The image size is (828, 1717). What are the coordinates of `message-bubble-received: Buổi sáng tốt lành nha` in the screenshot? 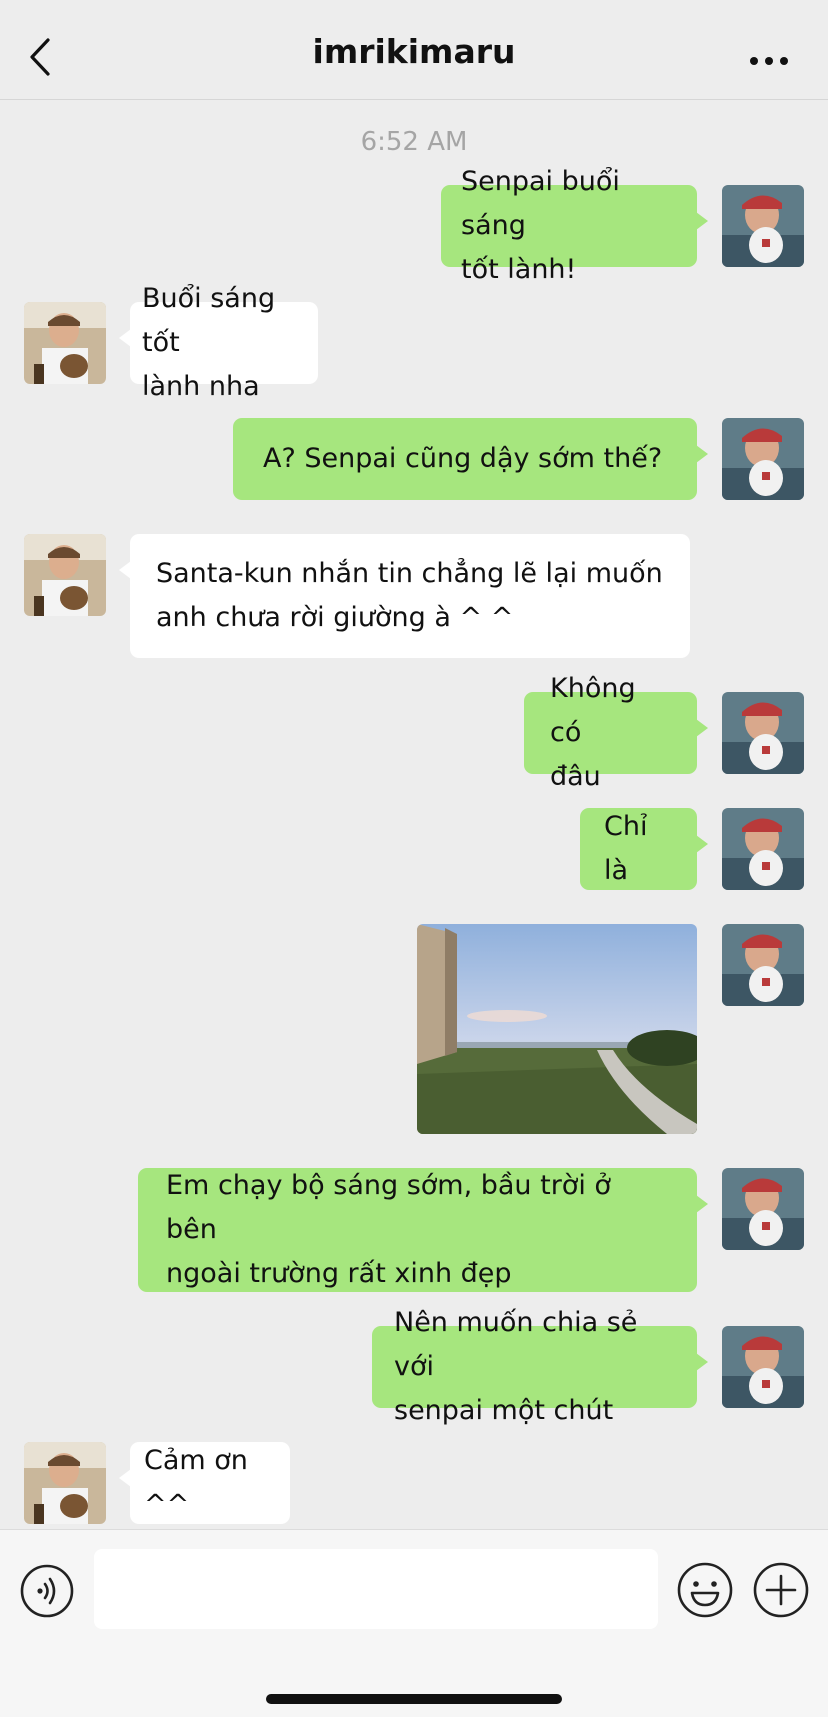 It's located at (218, 342).